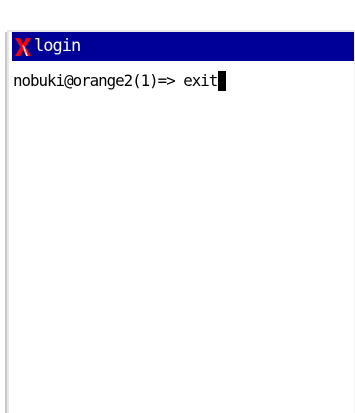 The height and width of the screenshot is (413, 355). Describe the element at coordinates (115, 80) in the screenshot. I see `command-text: nobuki@orange2(1)=> exit` at that location.